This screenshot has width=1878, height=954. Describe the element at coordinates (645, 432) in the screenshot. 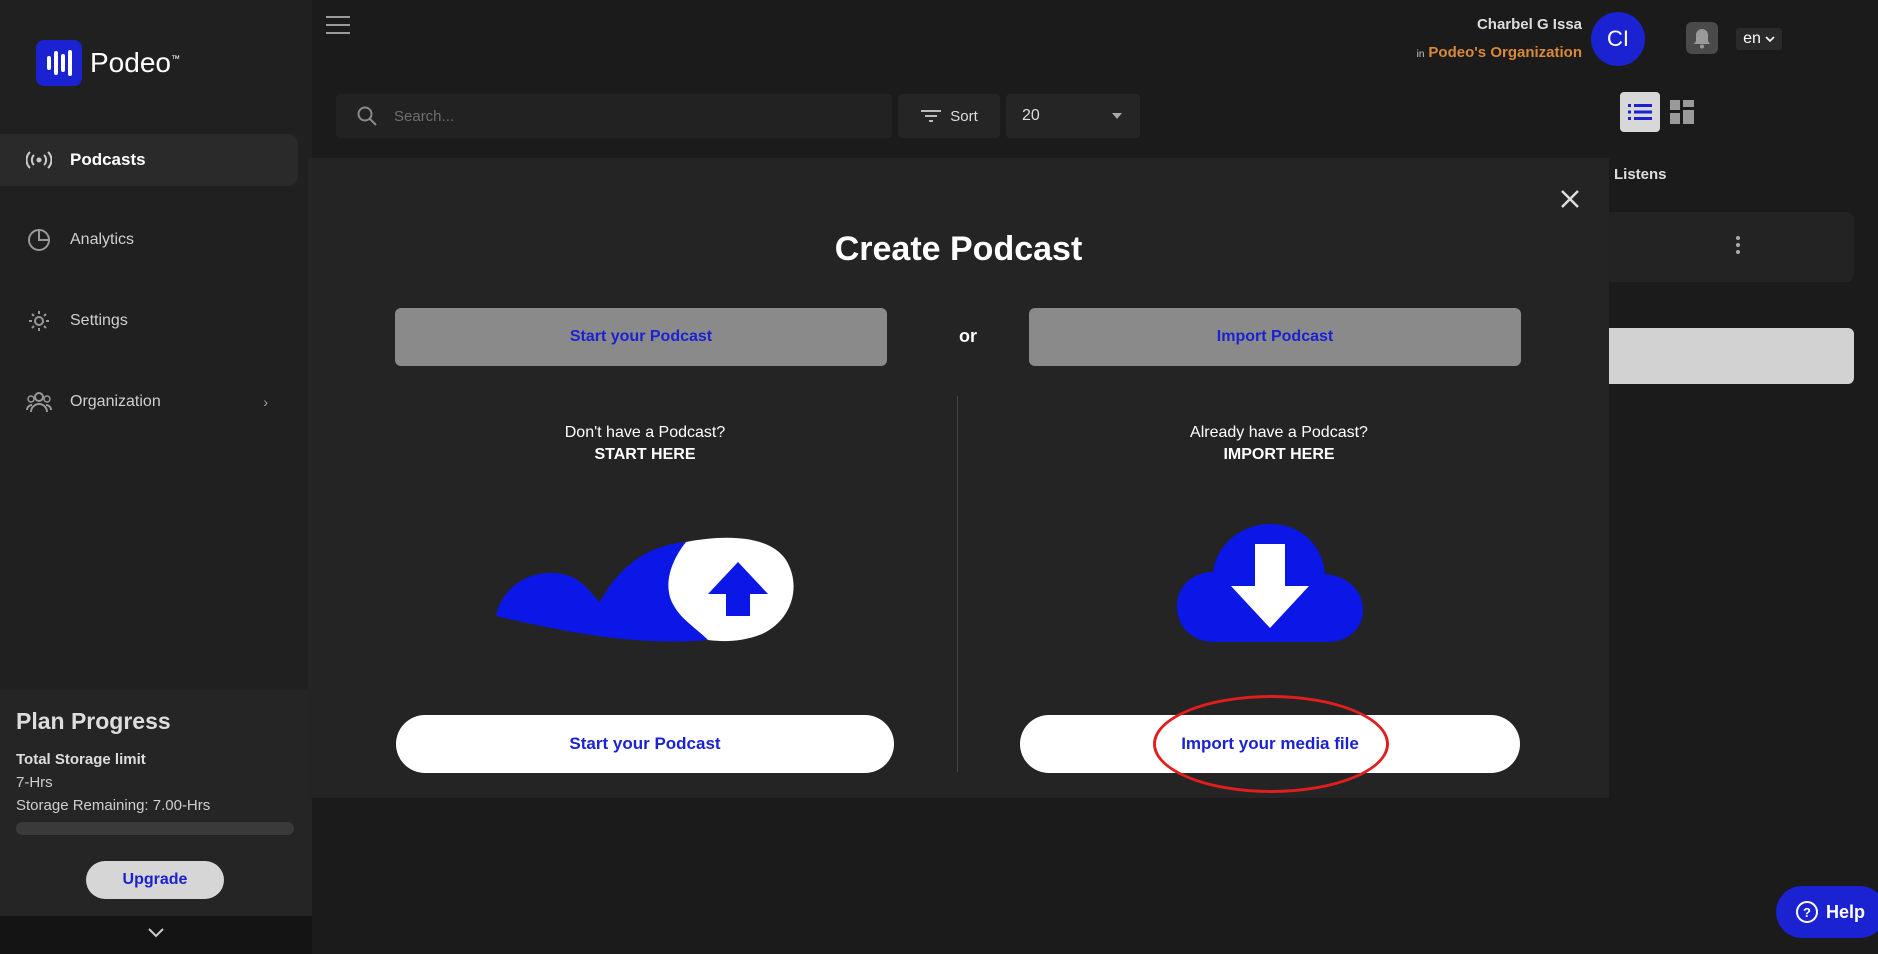

I see `start-question: Don't have a Podcast?` at that location.